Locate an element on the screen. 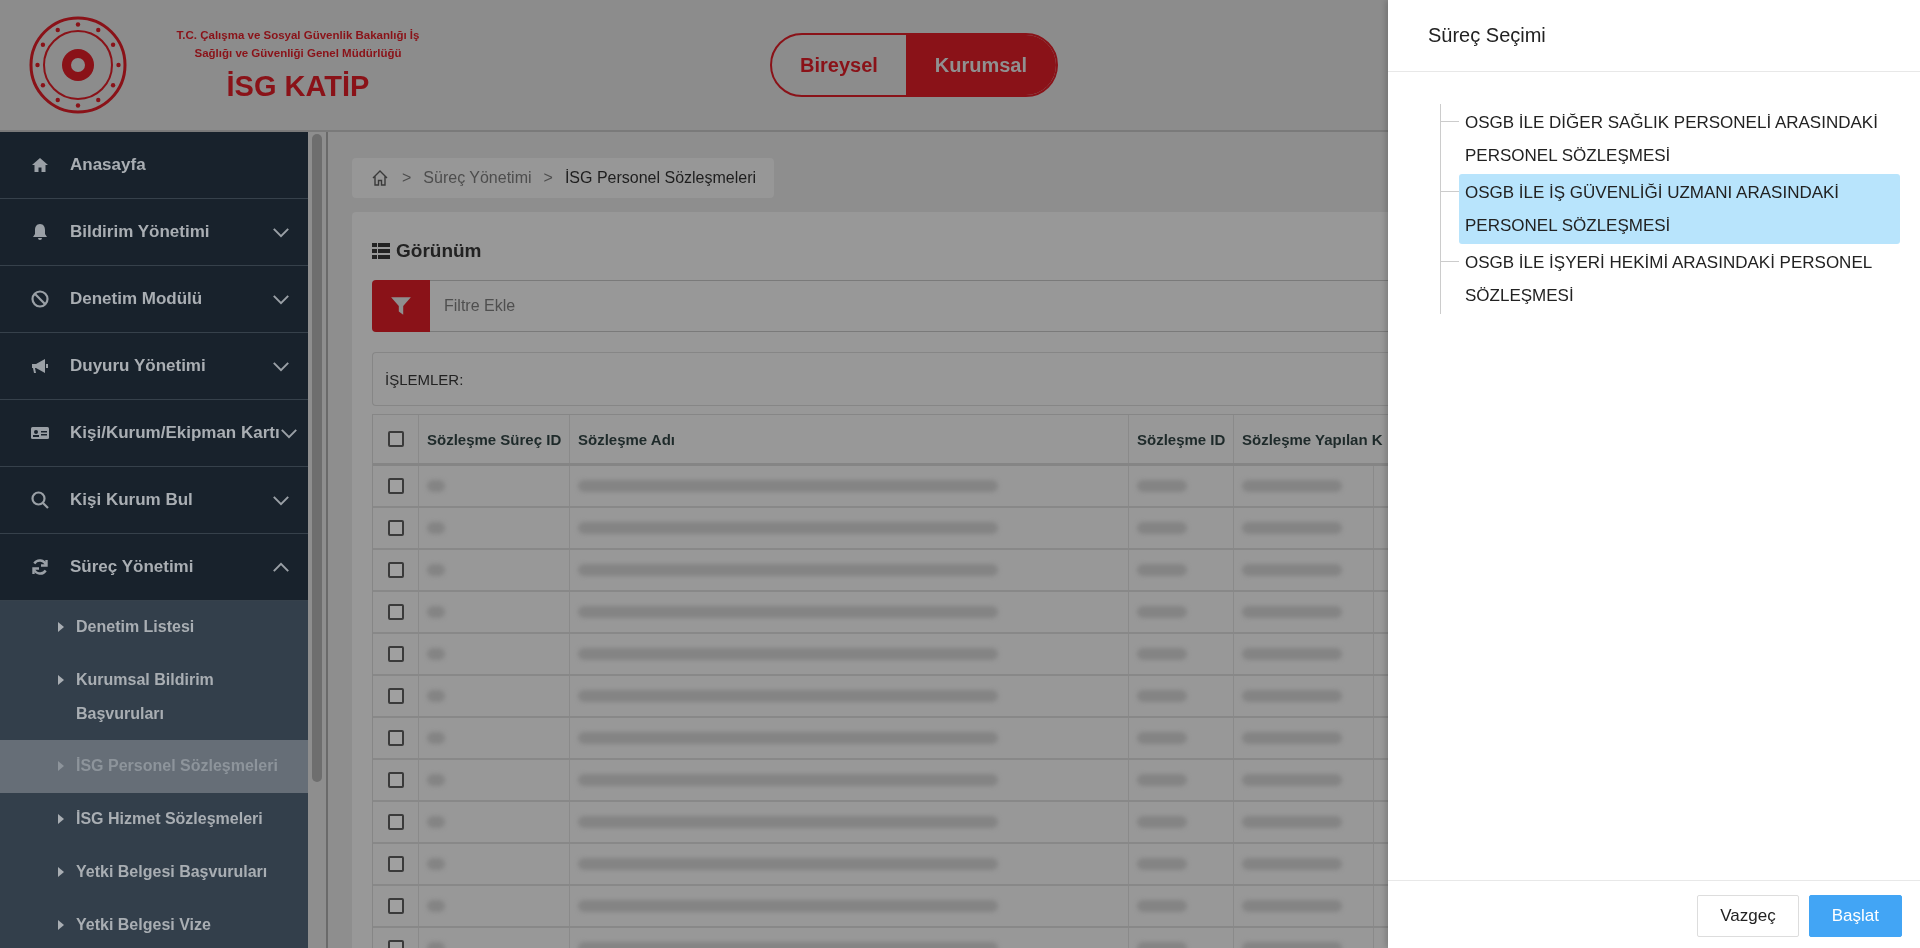 Image resolution: width=1920 pixels, height=948 pixels. sidebar-item: Kişi Kurum Bul is located at coordinates (154, 500).